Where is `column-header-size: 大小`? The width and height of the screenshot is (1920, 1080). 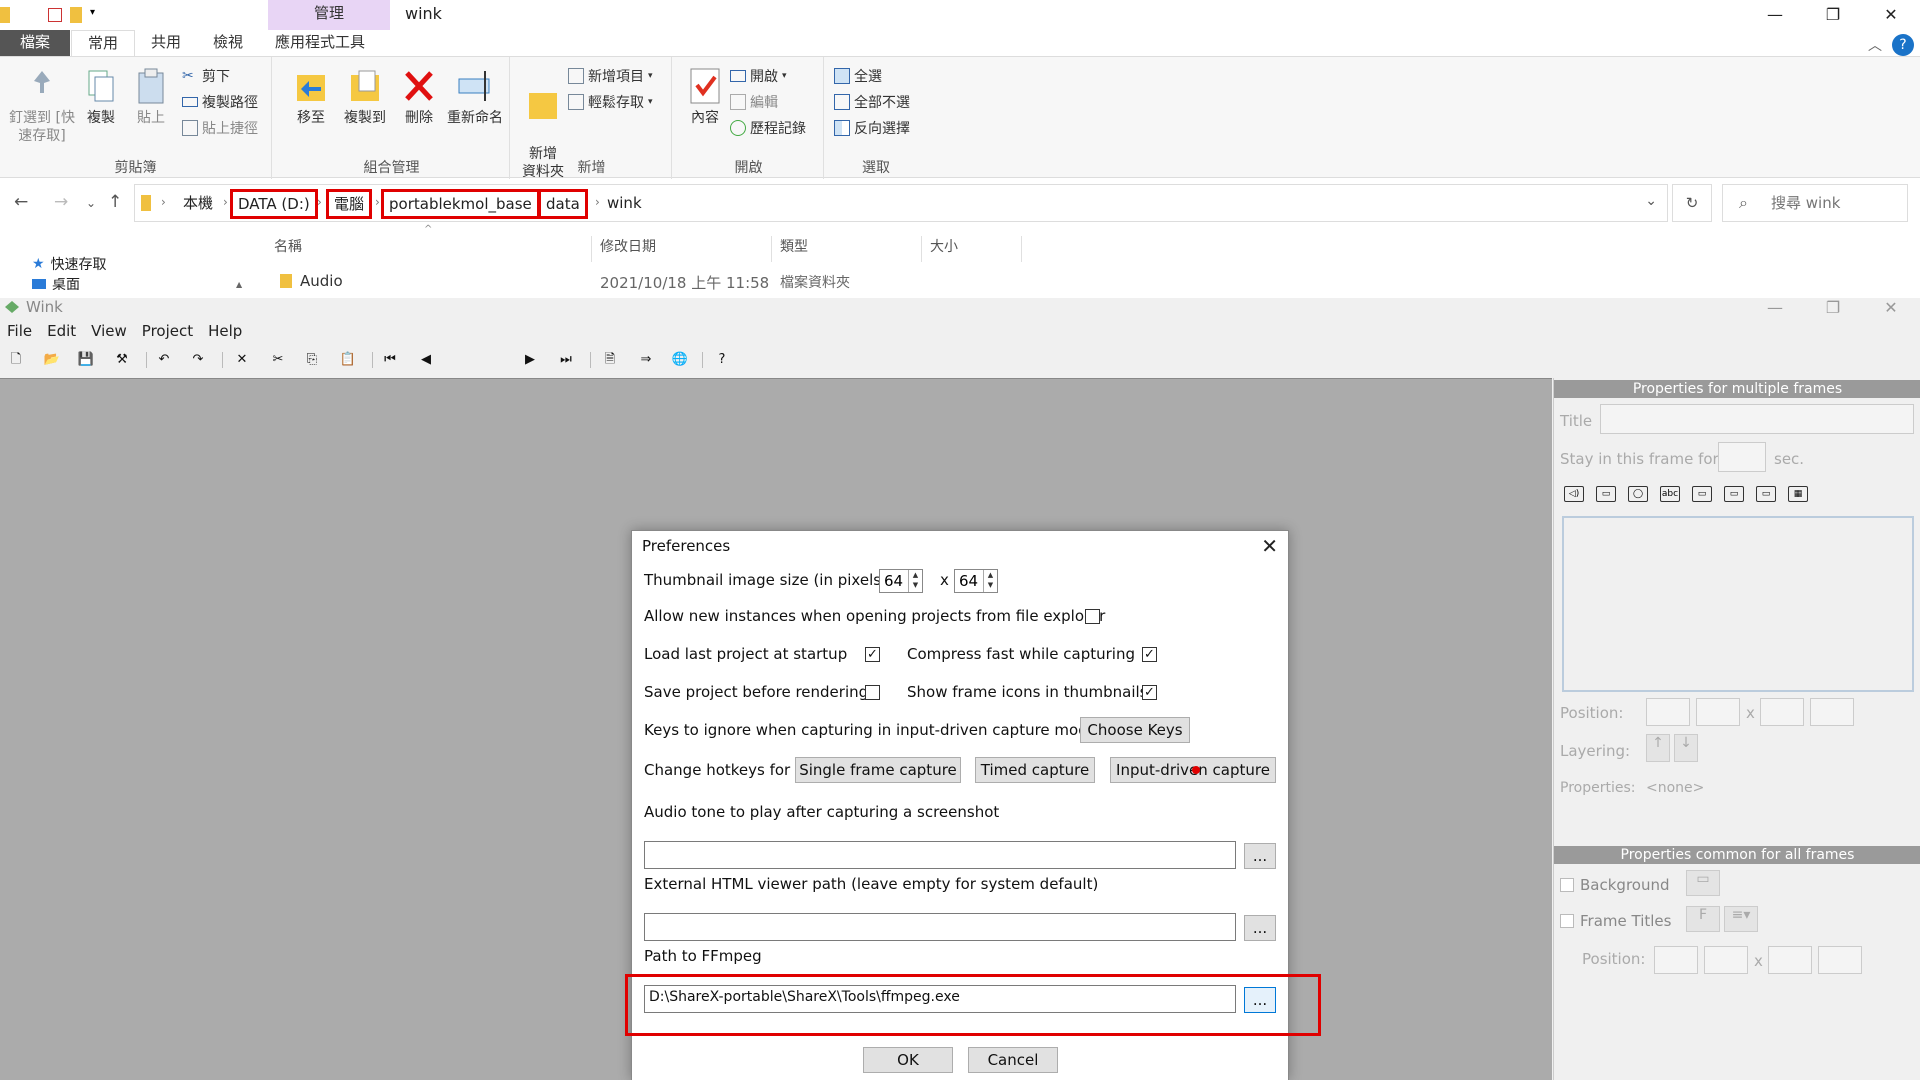 column-header-size: 大小 is located at coordinates (976, 249).